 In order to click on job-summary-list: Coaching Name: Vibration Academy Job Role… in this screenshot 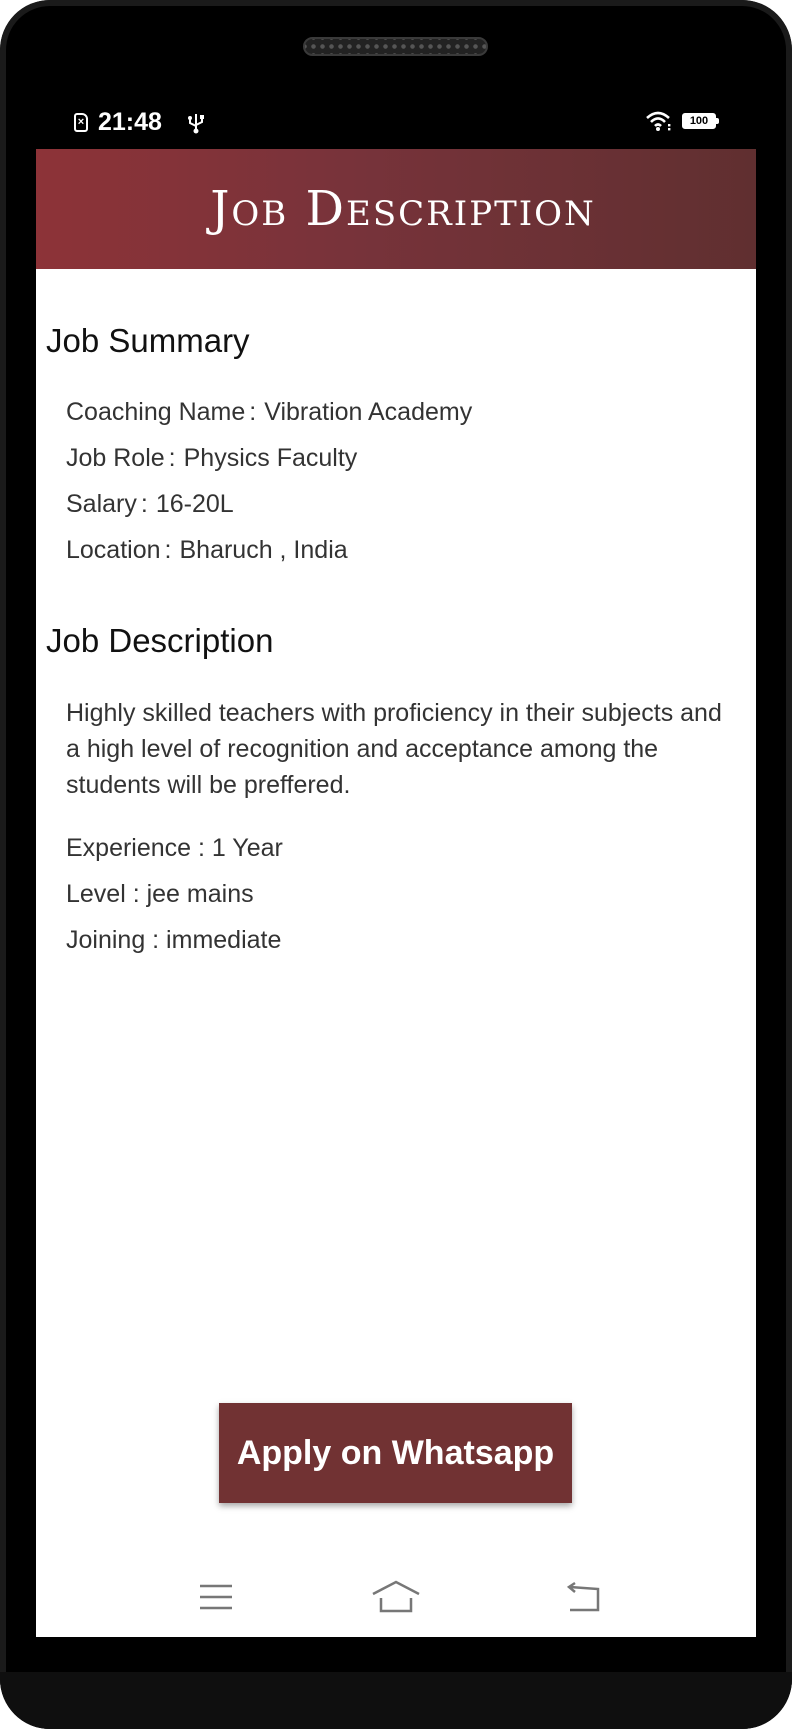, I will do `click(269, 489)`.